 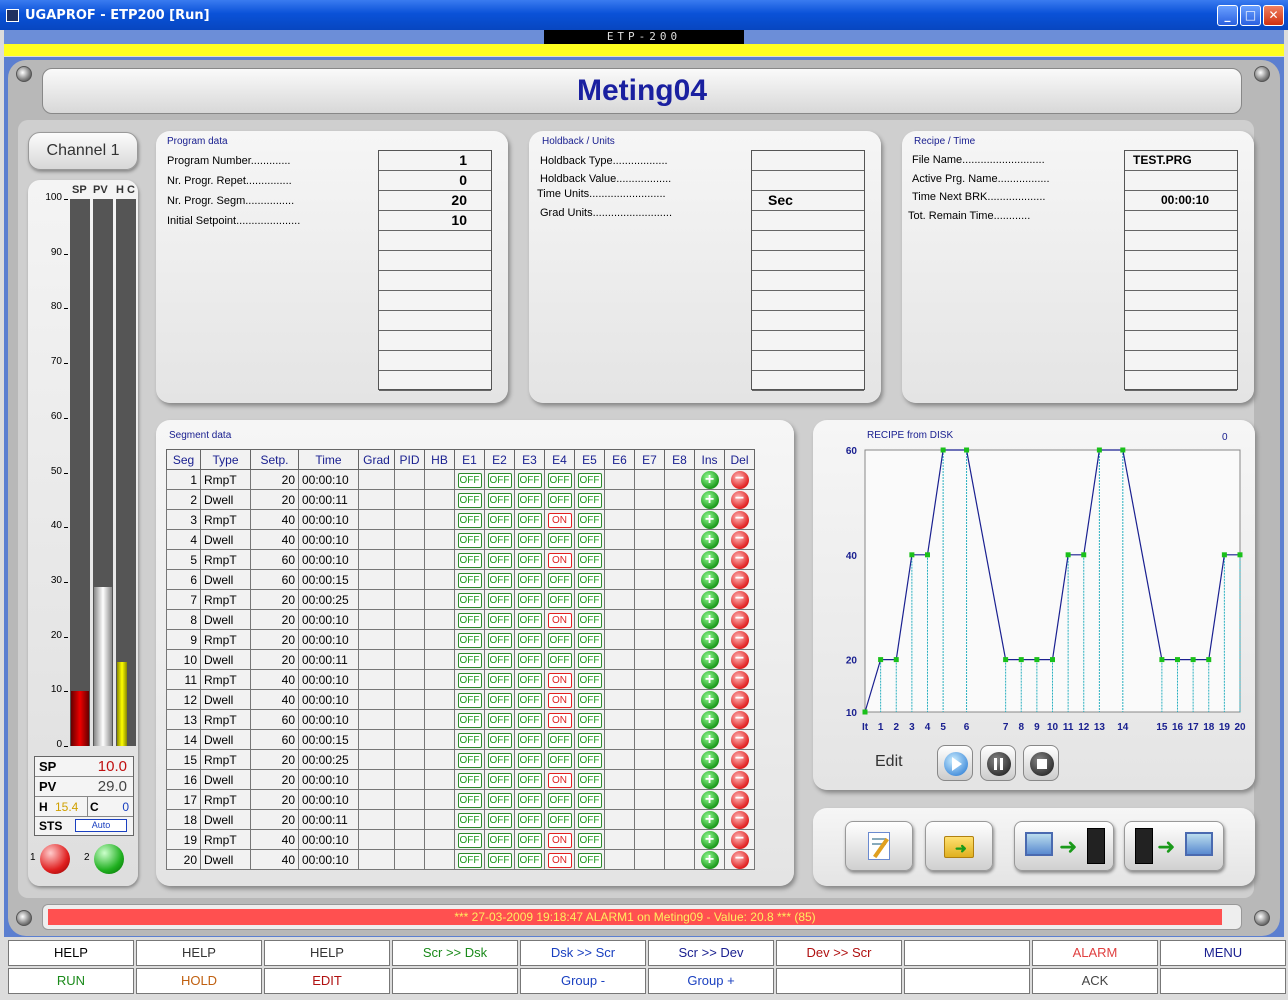 What do you see at coordinates (583, 981) in the screenshot?
I see `fkey-group-button: Group -` at bounding box center [583, 981].